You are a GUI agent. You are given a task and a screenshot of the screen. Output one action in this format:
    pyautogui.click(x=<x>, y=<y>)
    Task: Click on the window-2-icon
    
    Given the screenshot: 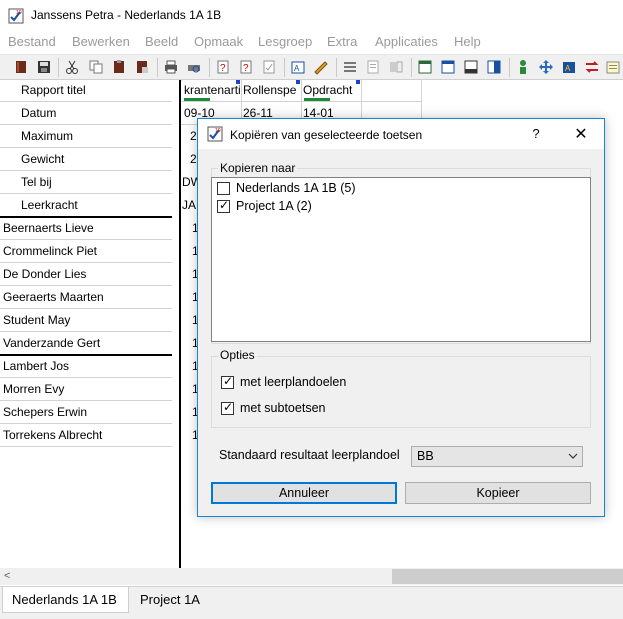 What is the action you would take?
    pyautogui.click(x=448, y=67)
    